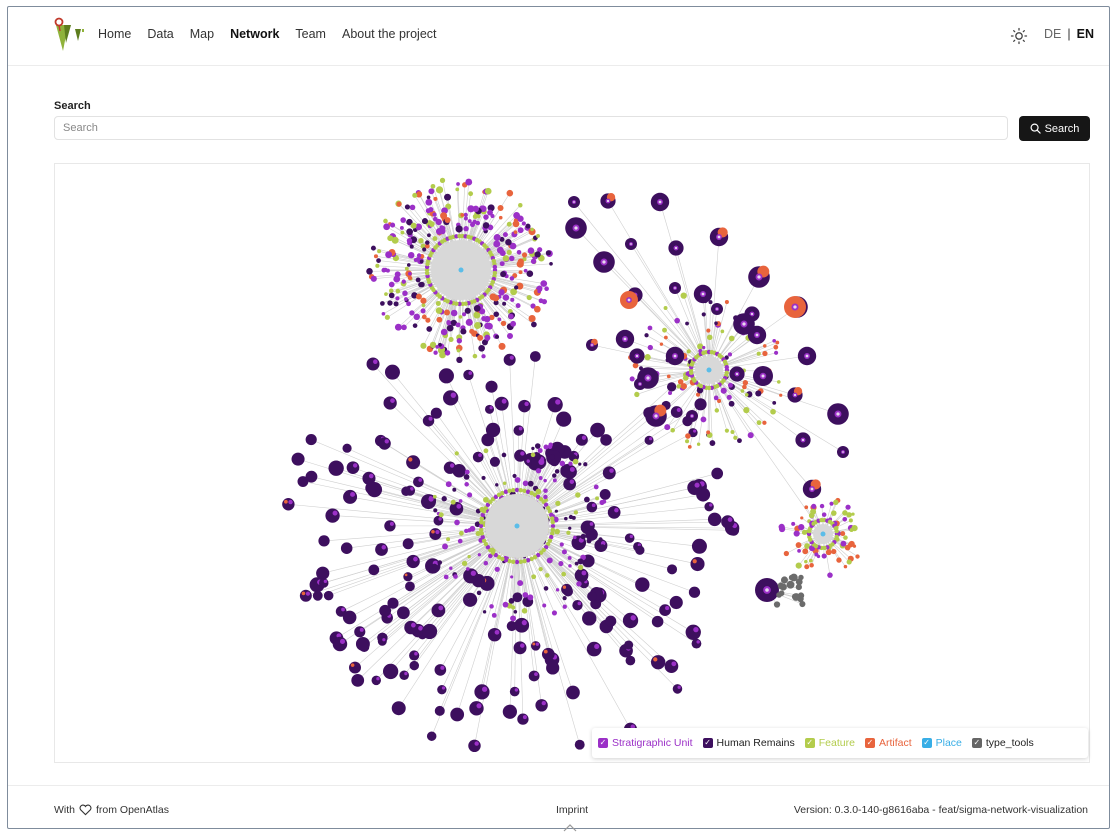 This screenshot has width=1115, height=832. I want to click on legend-item-type-tools: ✓type_tools, so click(1003, 743).